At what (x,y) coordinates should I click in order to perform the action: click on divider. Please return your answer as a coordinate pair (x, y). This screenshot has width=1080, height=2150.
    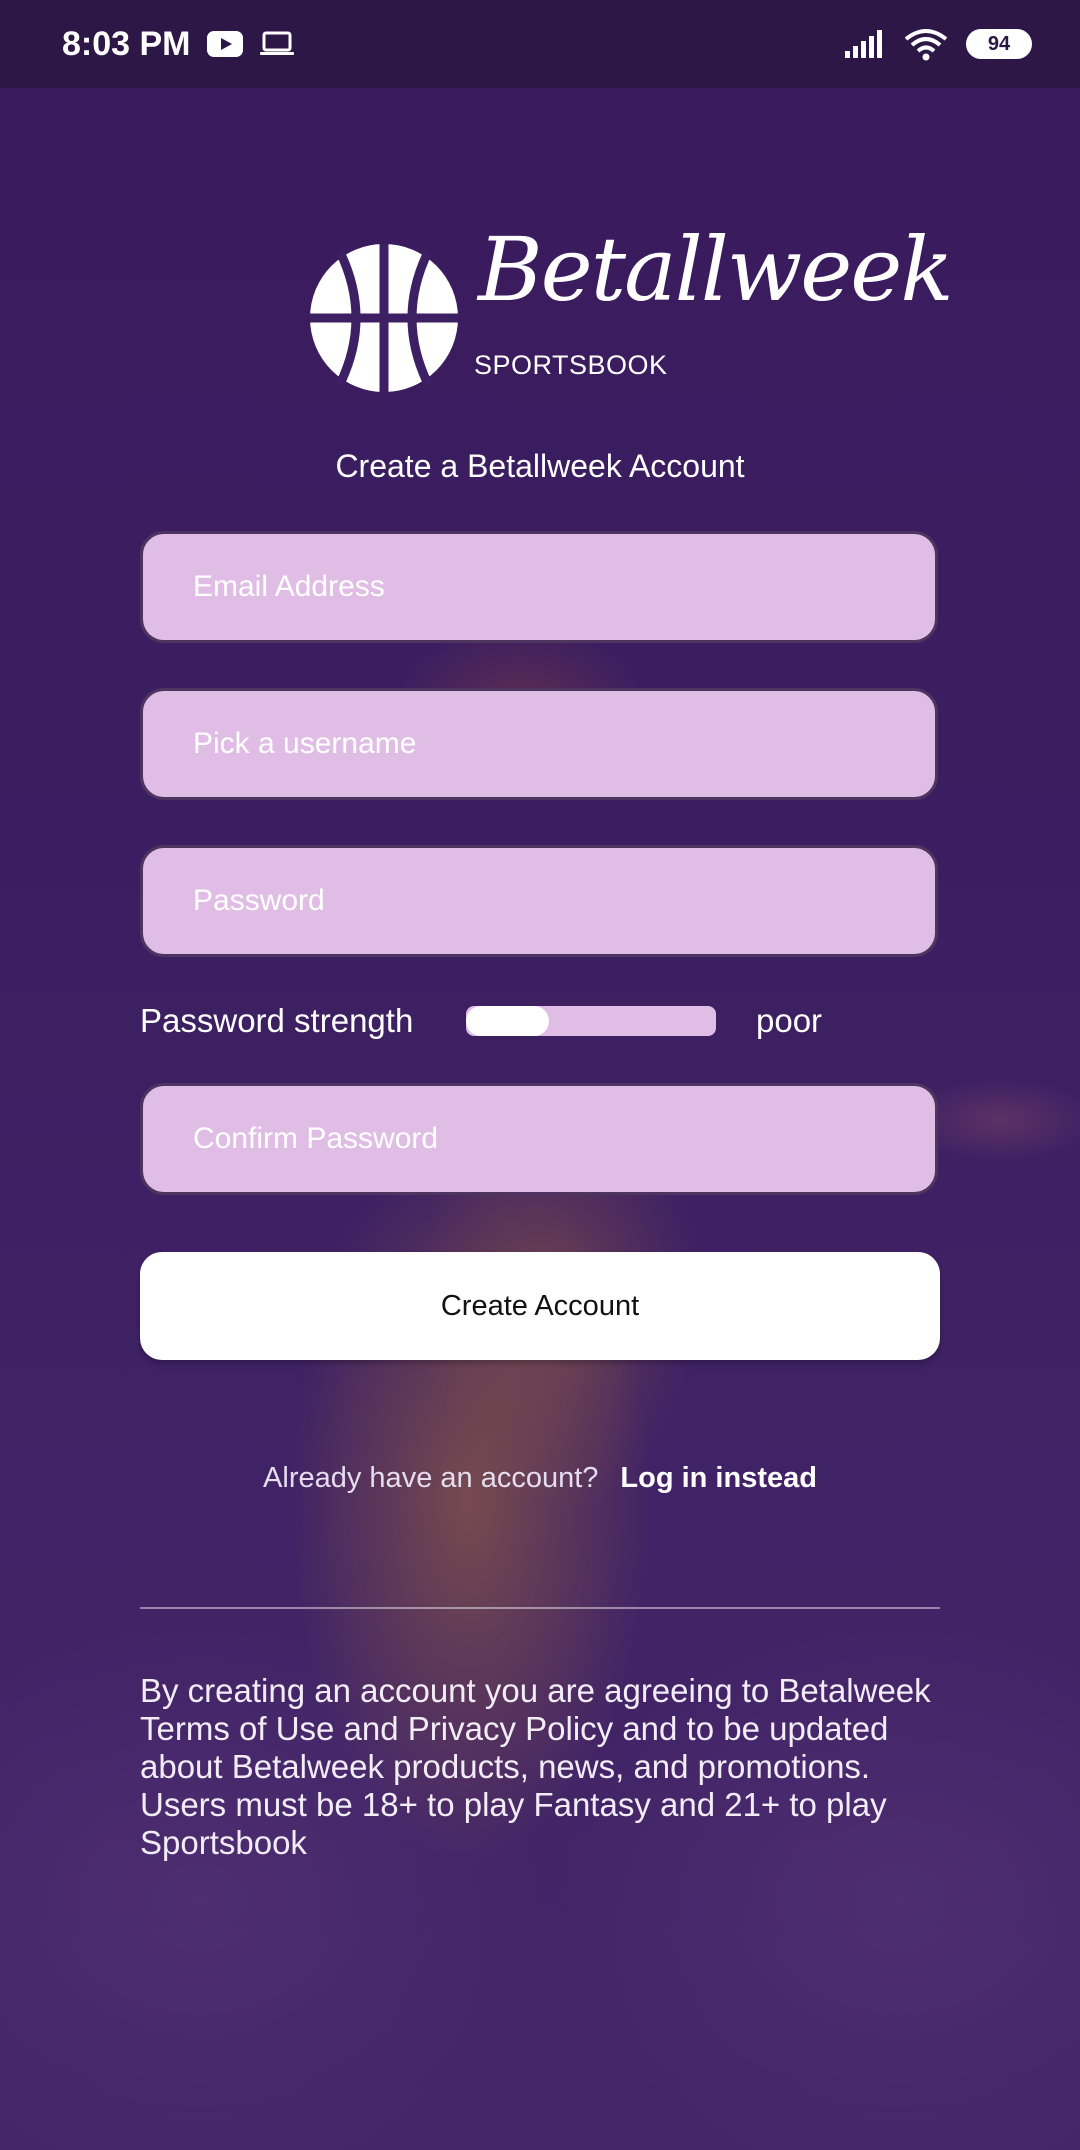
    Looking at the image, I should click on (540, 1608).